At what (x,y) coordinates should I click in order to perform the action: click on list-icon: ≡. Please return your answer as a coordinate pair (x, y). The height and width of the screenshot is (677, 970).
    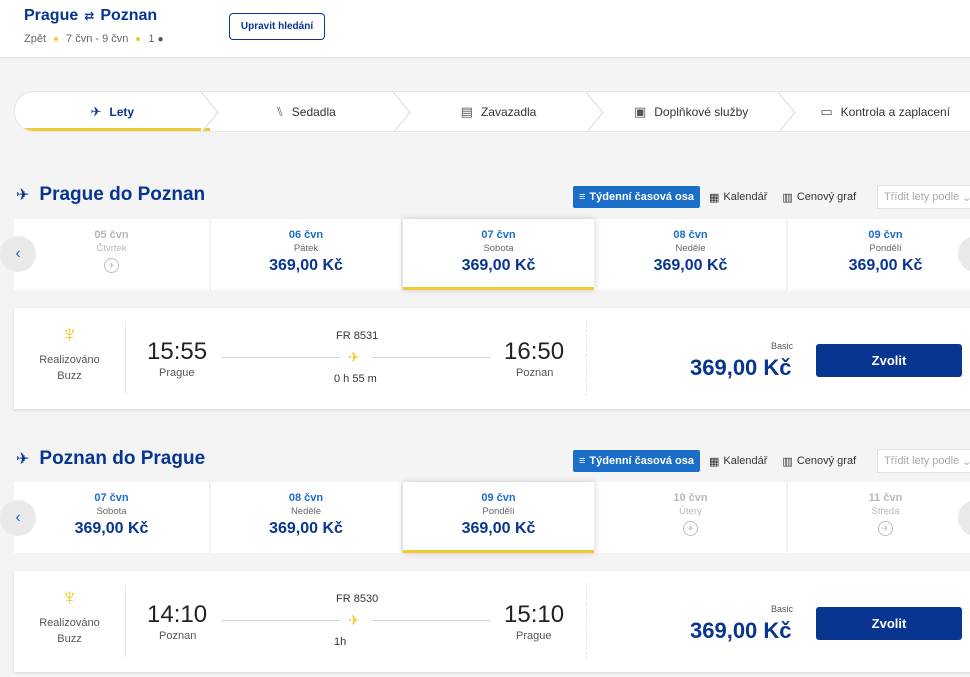
    Looking at the image, I should click on (582, 197).